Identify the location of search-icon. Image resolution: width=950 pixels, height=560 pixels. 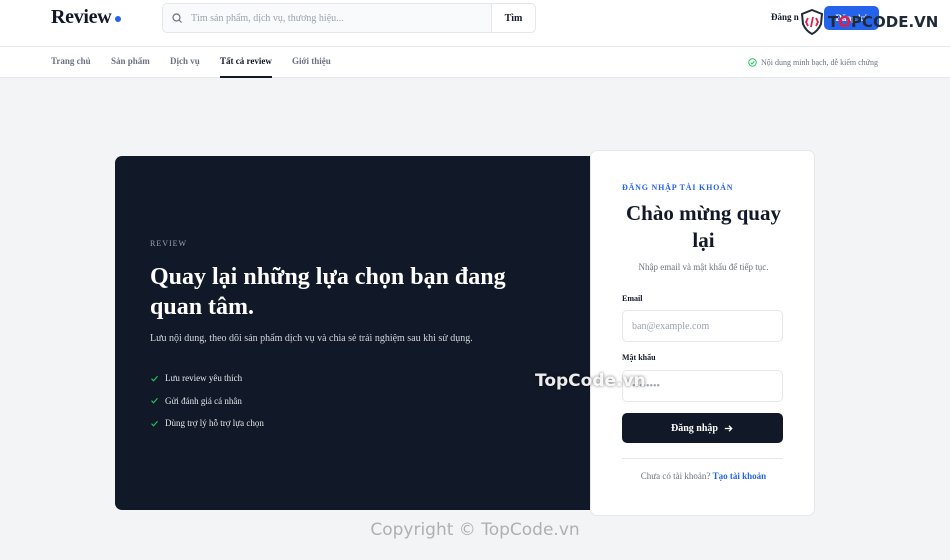
(177, 18).